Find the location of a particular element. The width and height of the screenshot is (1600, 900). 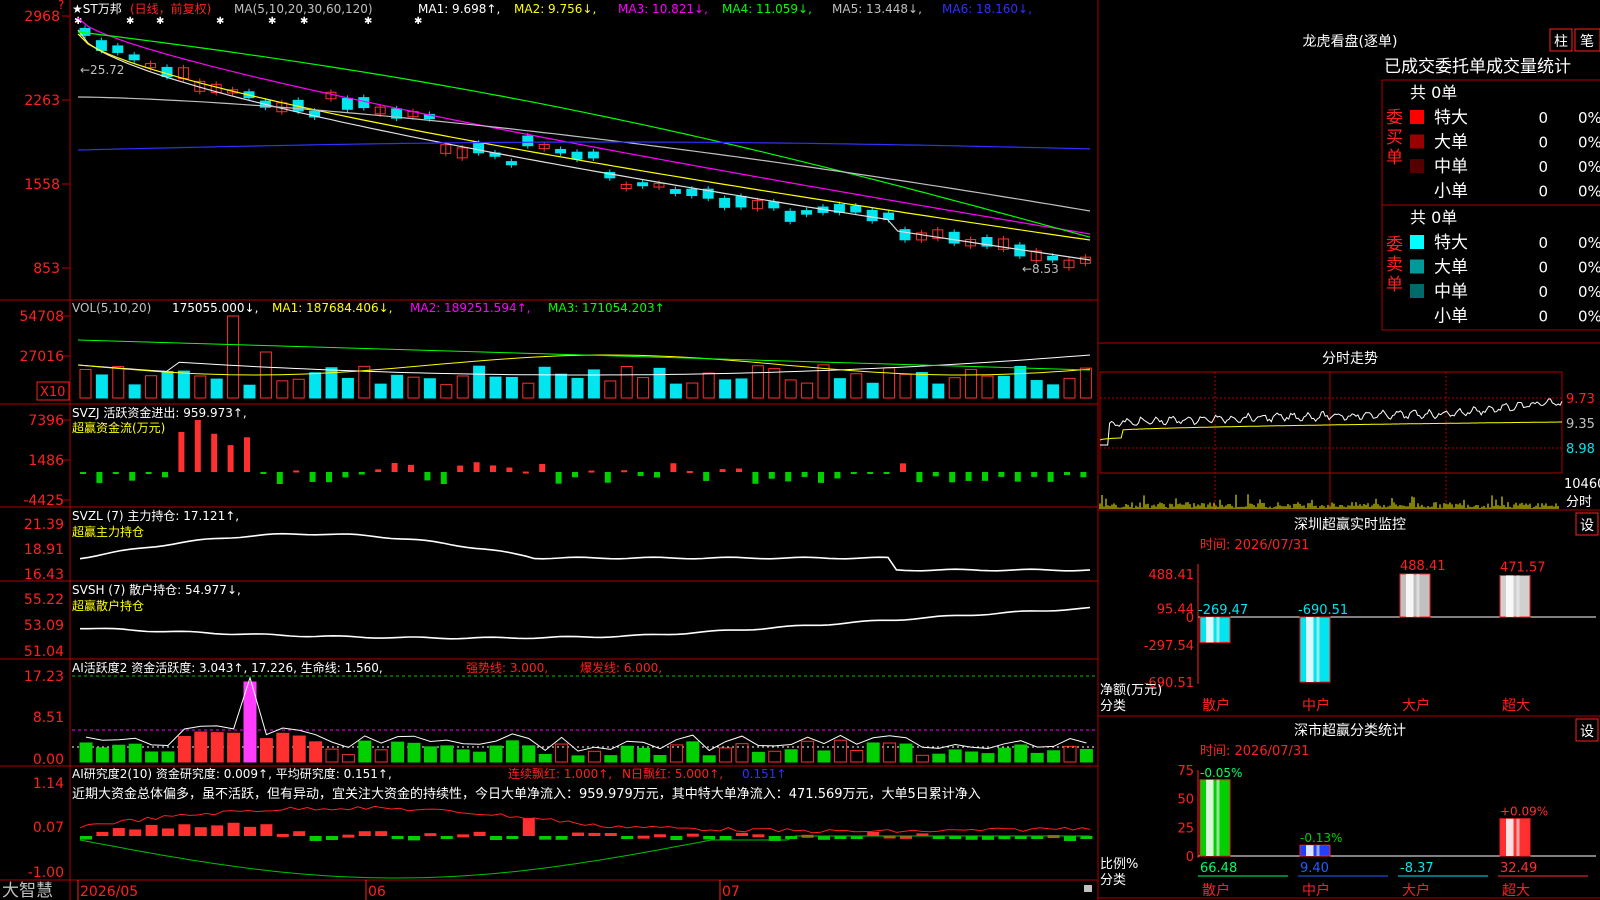

lock-icon is located at coordinates (1088, 888).